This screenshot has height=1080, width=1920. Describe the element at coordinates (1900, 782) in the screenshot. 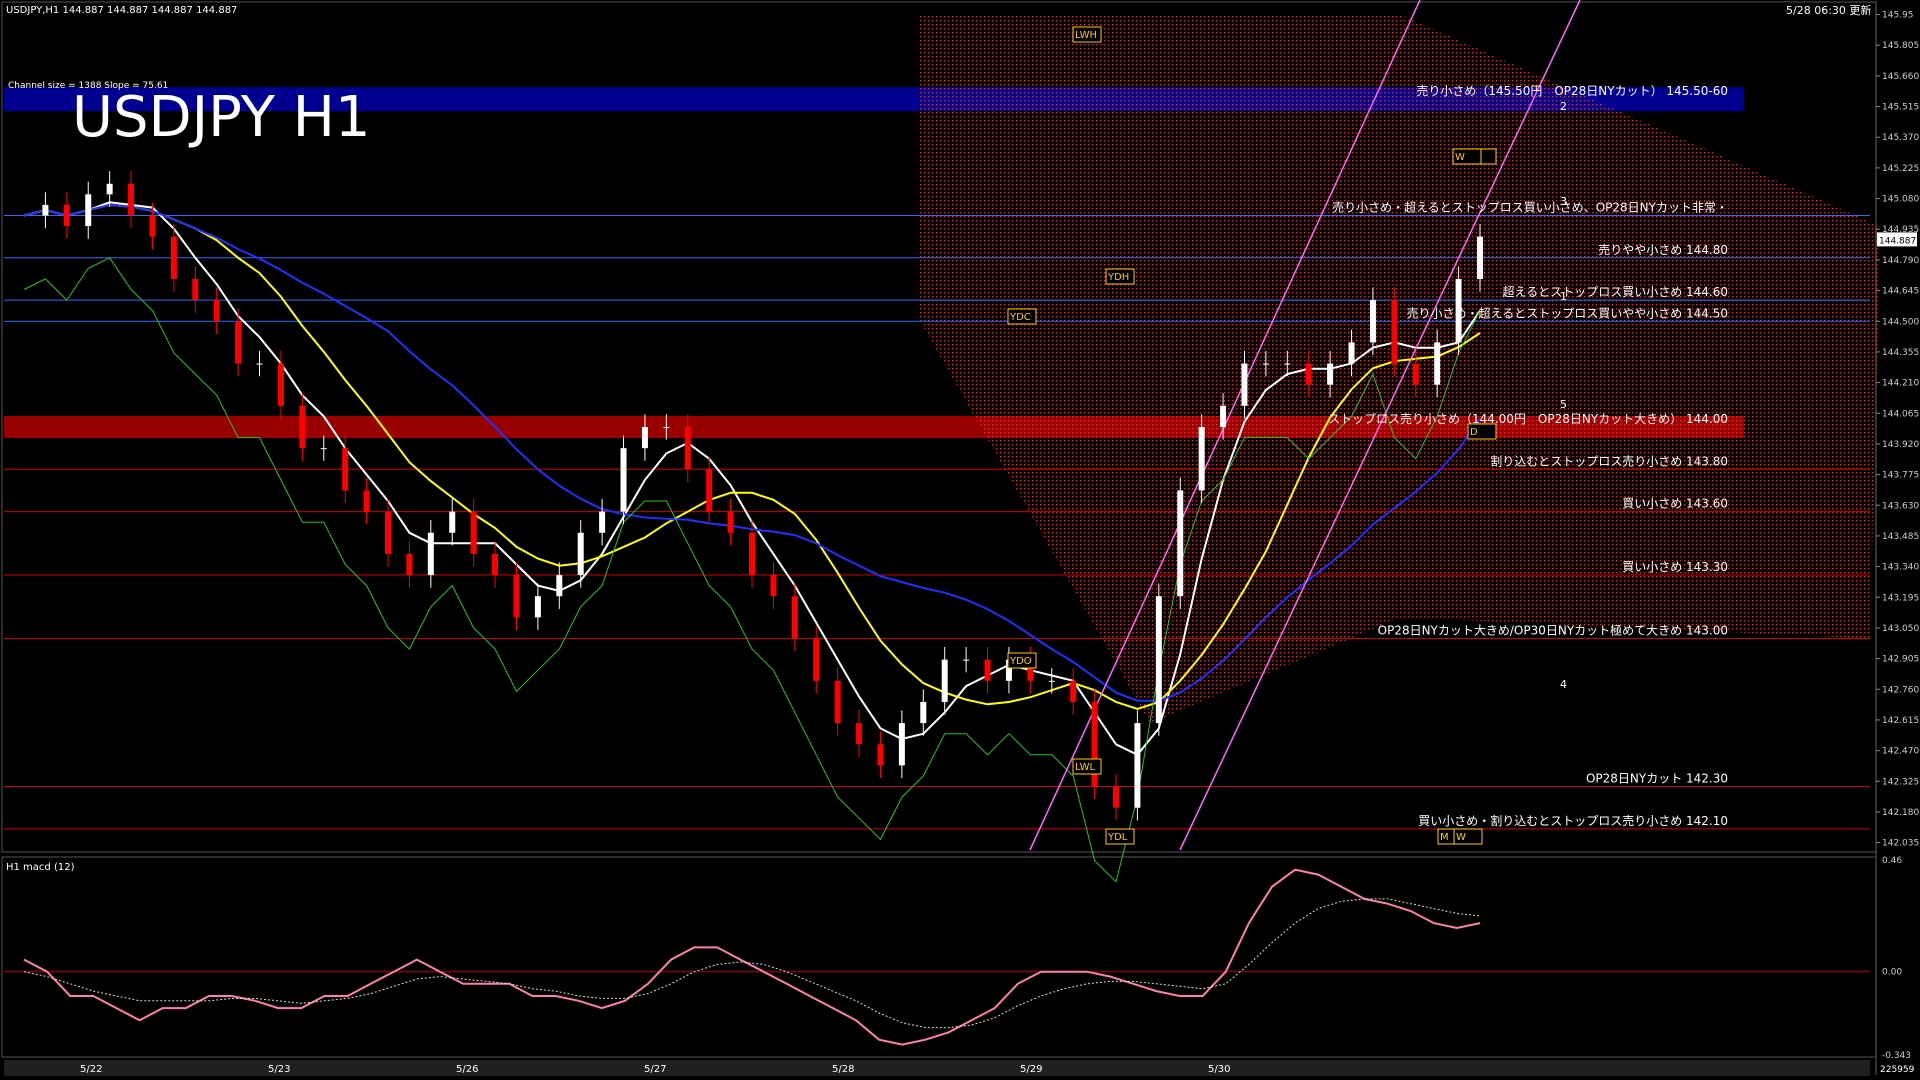

I see `price-tick-label: 142.325` at that location.